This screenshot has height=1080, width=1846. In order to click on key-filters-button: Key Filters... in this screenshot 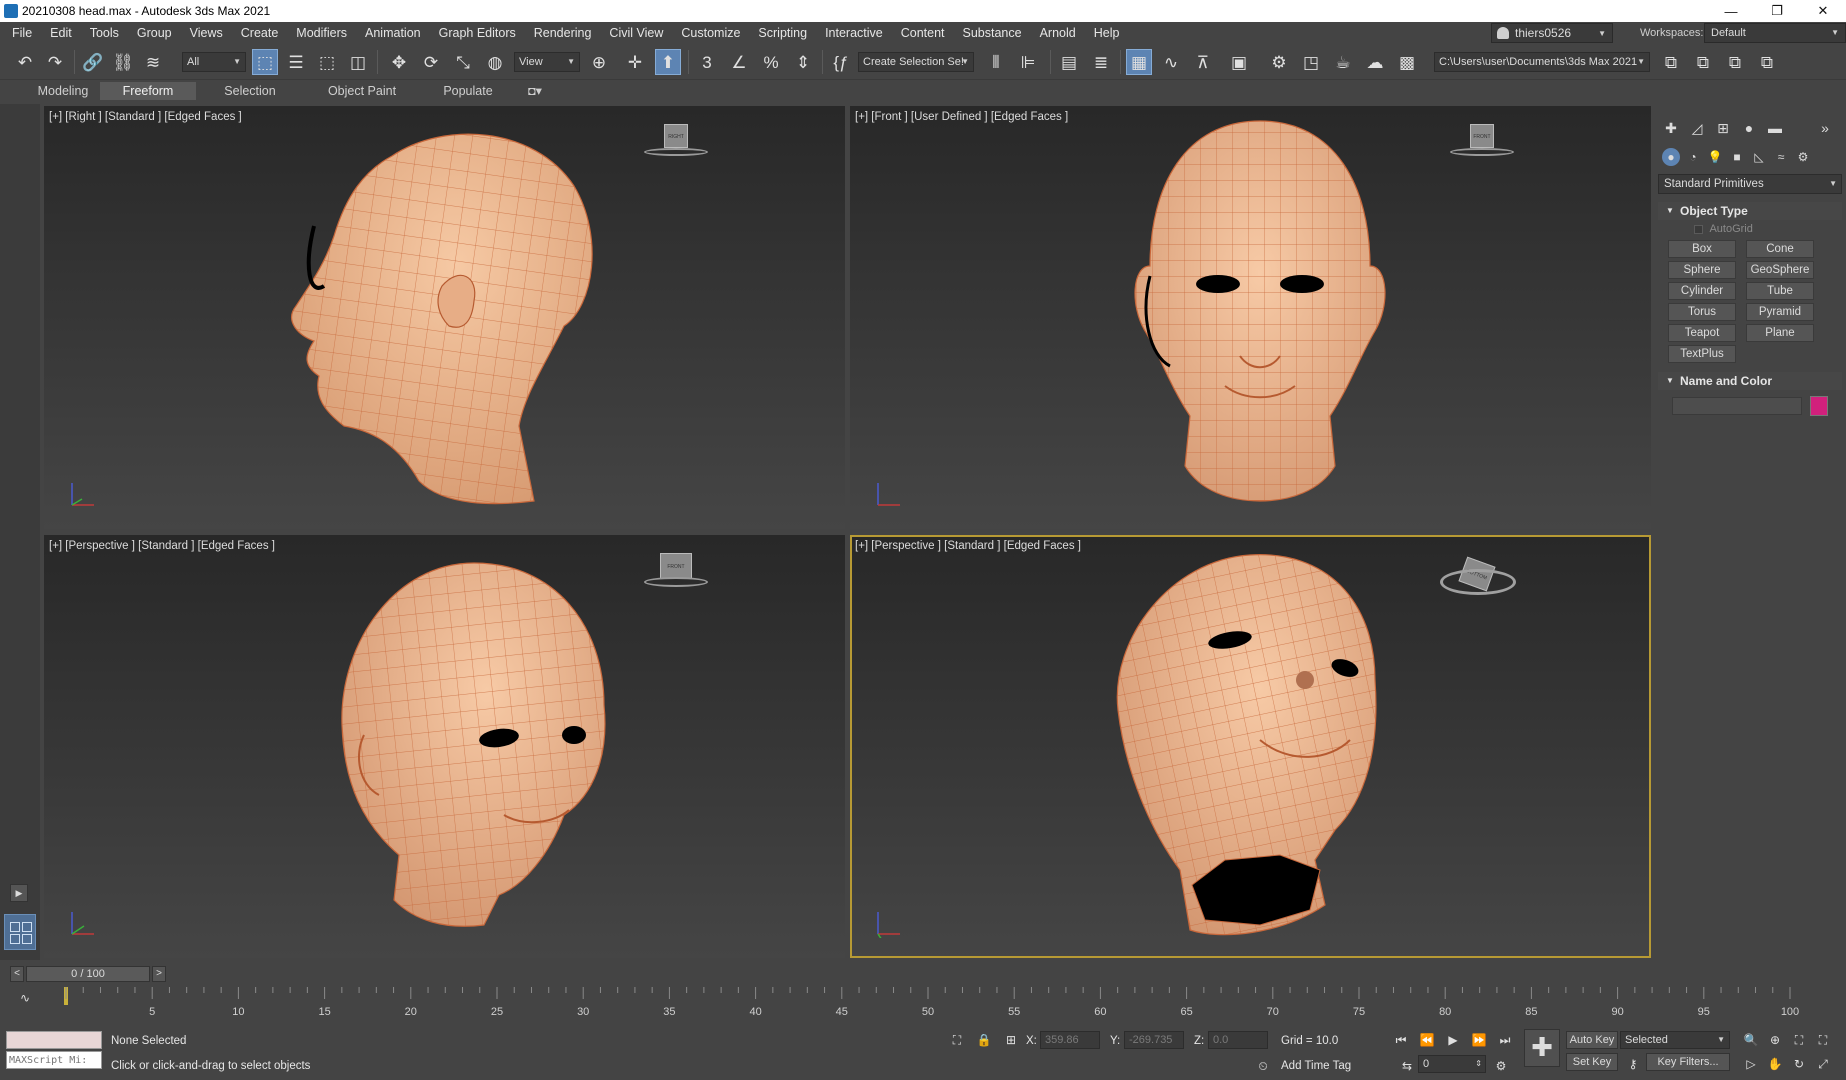, I will do `click(1688, 1062)`.